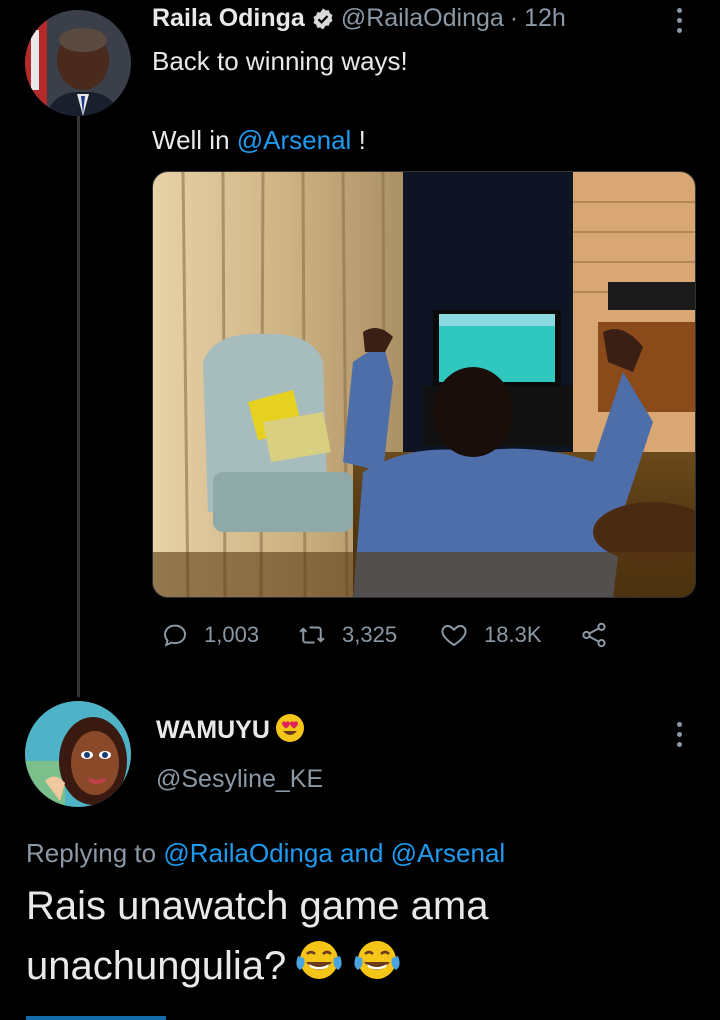 The width and height of the screenshot is (720, 1020). I want to click on heart-icon, so click(454, 635).